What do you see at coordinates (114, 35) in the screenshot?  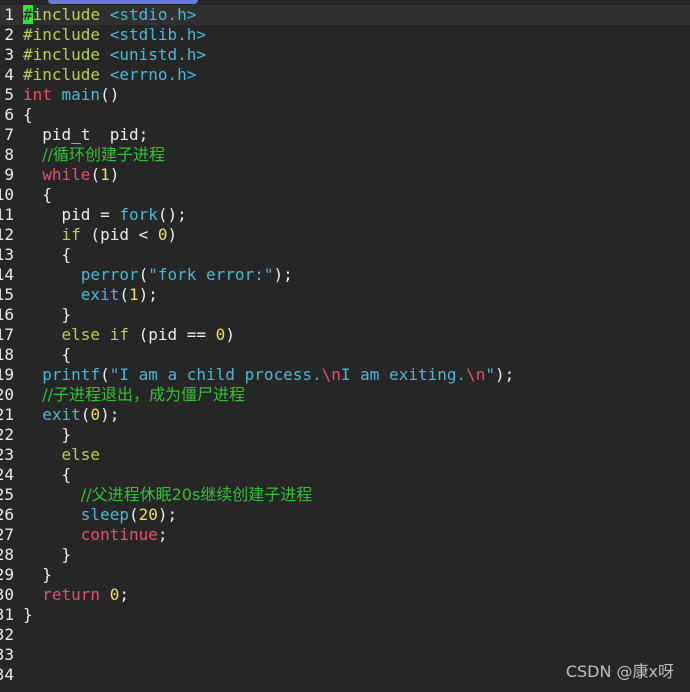 I see `line-code: #include <stdlib.h>` at bounding box center [114, 35].